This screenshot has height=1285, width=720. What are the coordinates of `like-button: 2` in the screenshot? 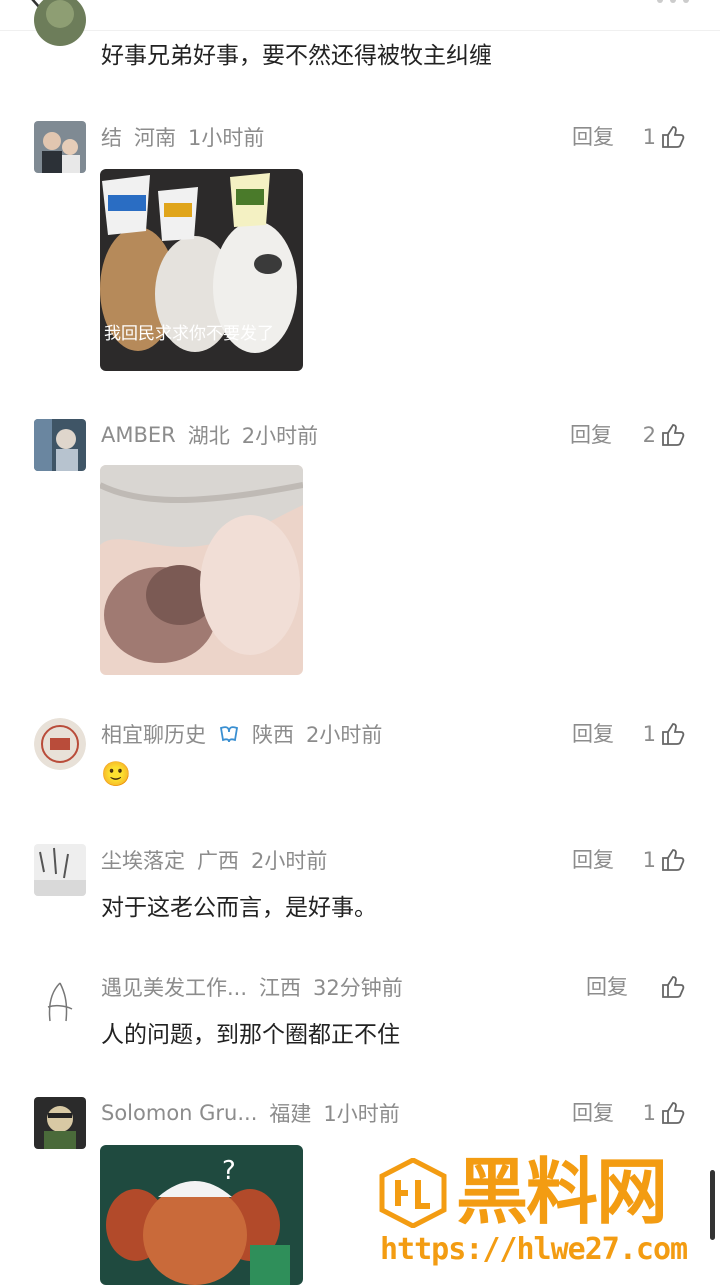 It's located at (664, 435).